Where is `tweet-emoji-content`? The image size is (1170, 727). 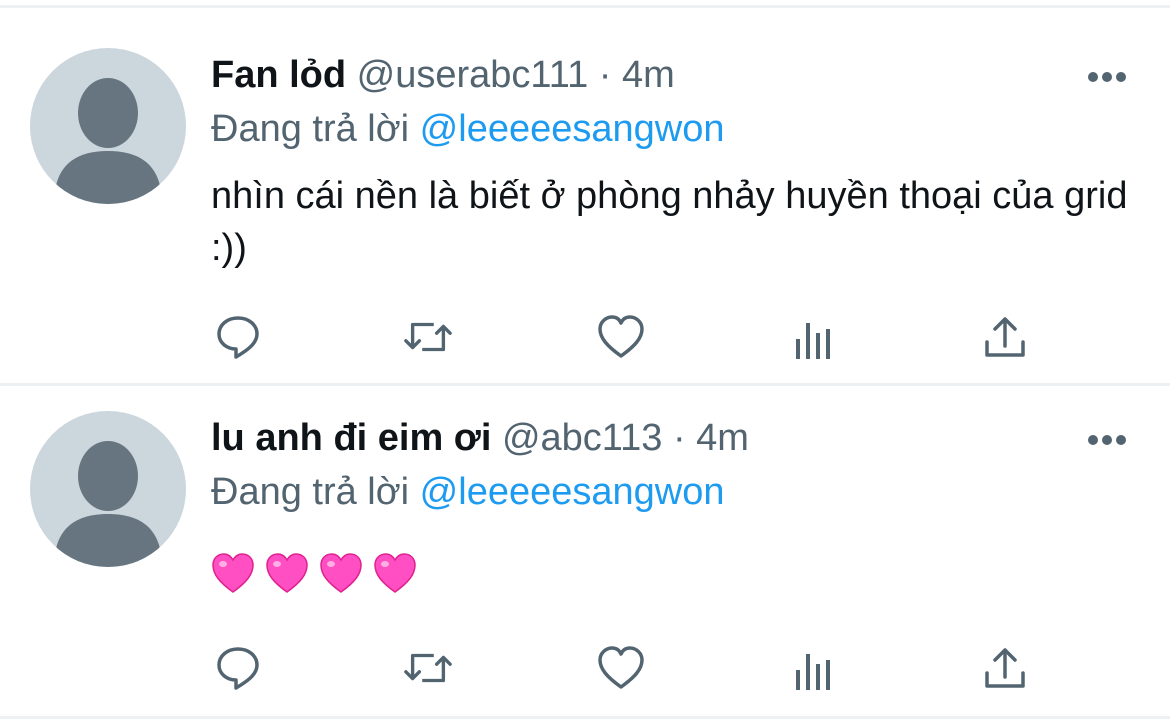 tweet-emoji-content is located at coordinates (314, 573).